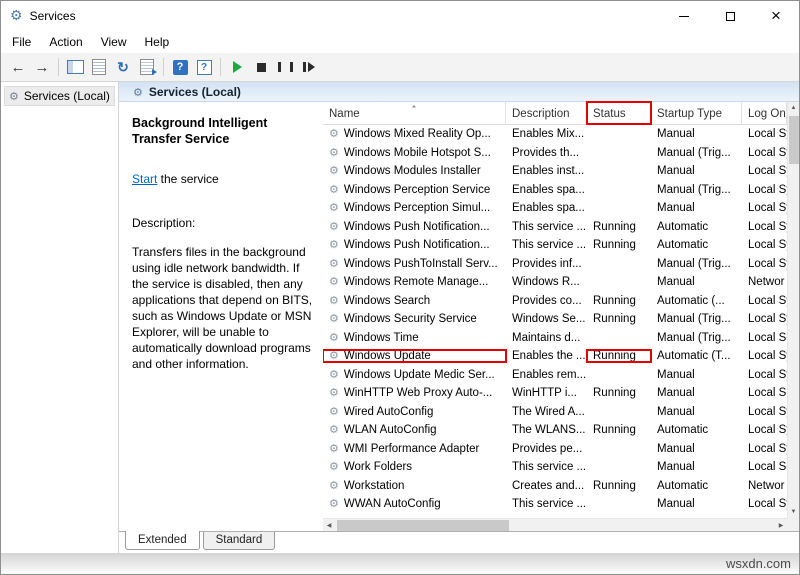 This screenshot has width=800, height=575. I want to click on scroll-left-icon: ◀, so click(329, 525).